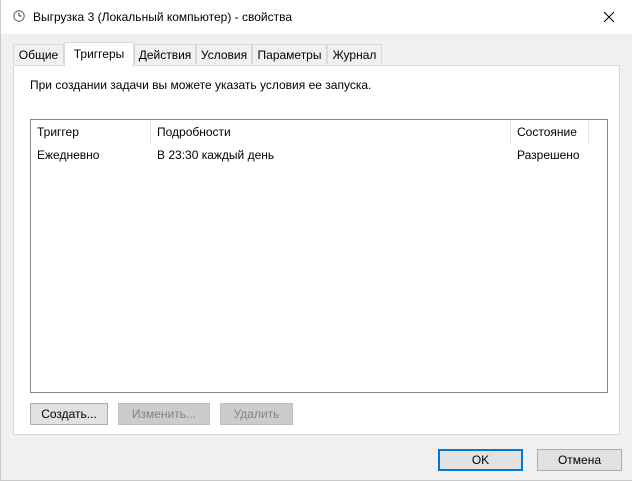 This screenshot has height=481, width=632. I want to click on close-button, so click(609, 17).